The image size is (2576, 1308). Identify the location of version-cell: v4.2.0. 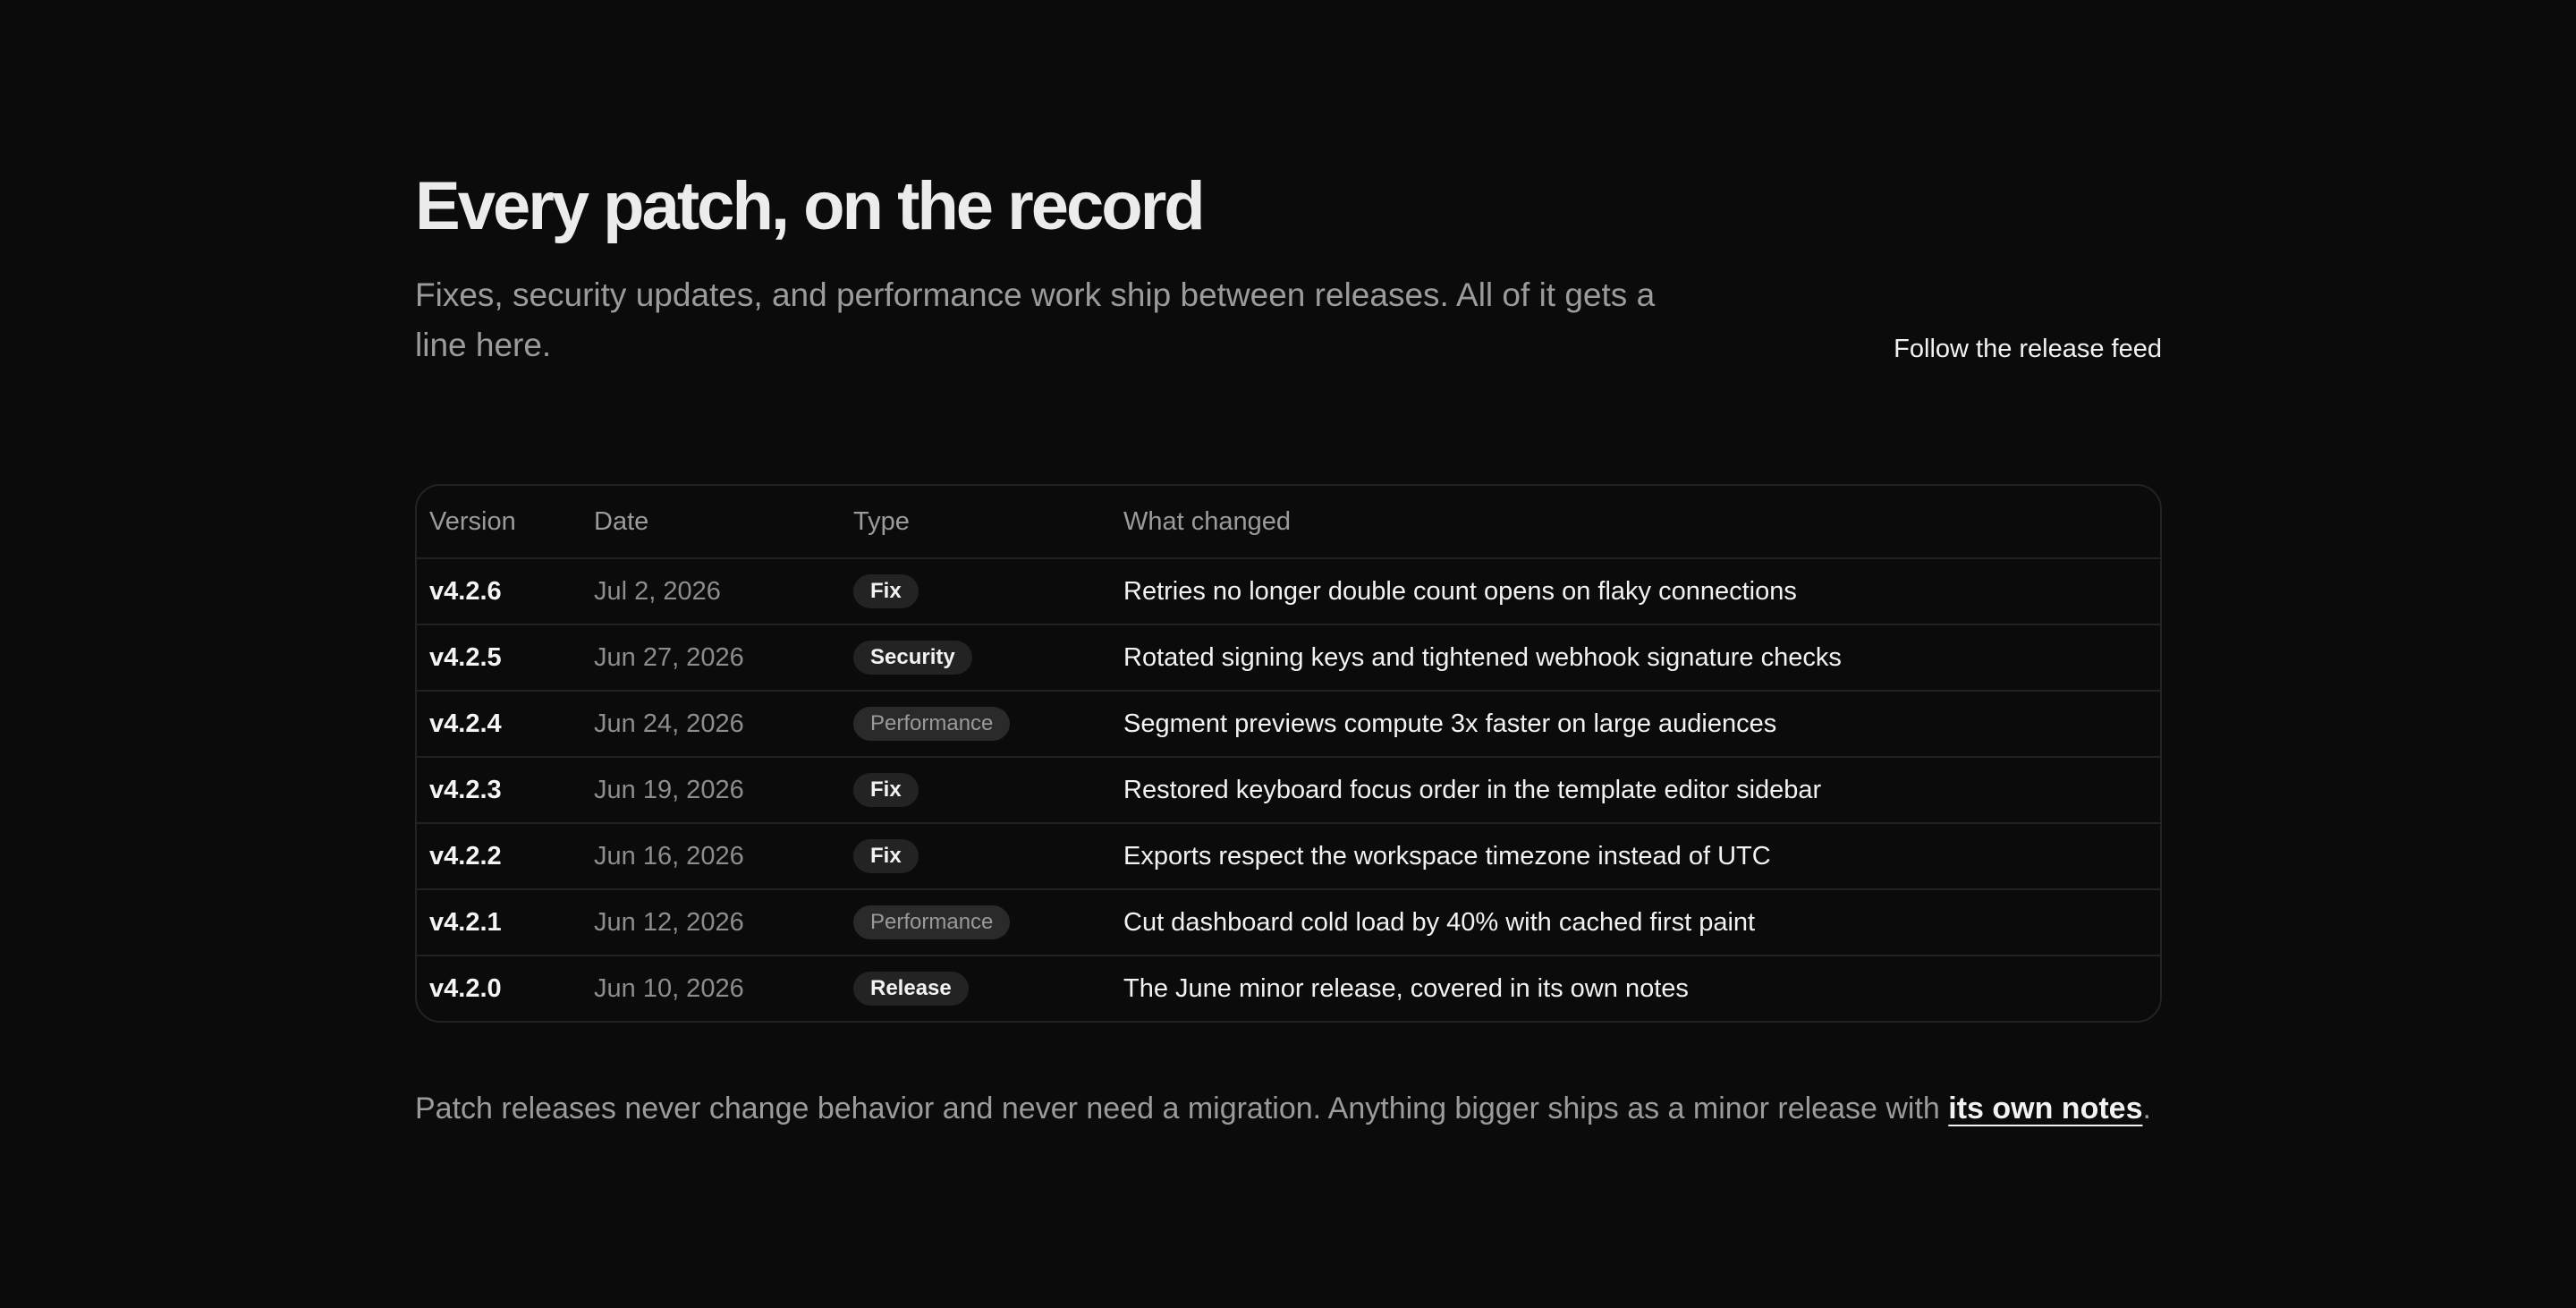
(465, 988).